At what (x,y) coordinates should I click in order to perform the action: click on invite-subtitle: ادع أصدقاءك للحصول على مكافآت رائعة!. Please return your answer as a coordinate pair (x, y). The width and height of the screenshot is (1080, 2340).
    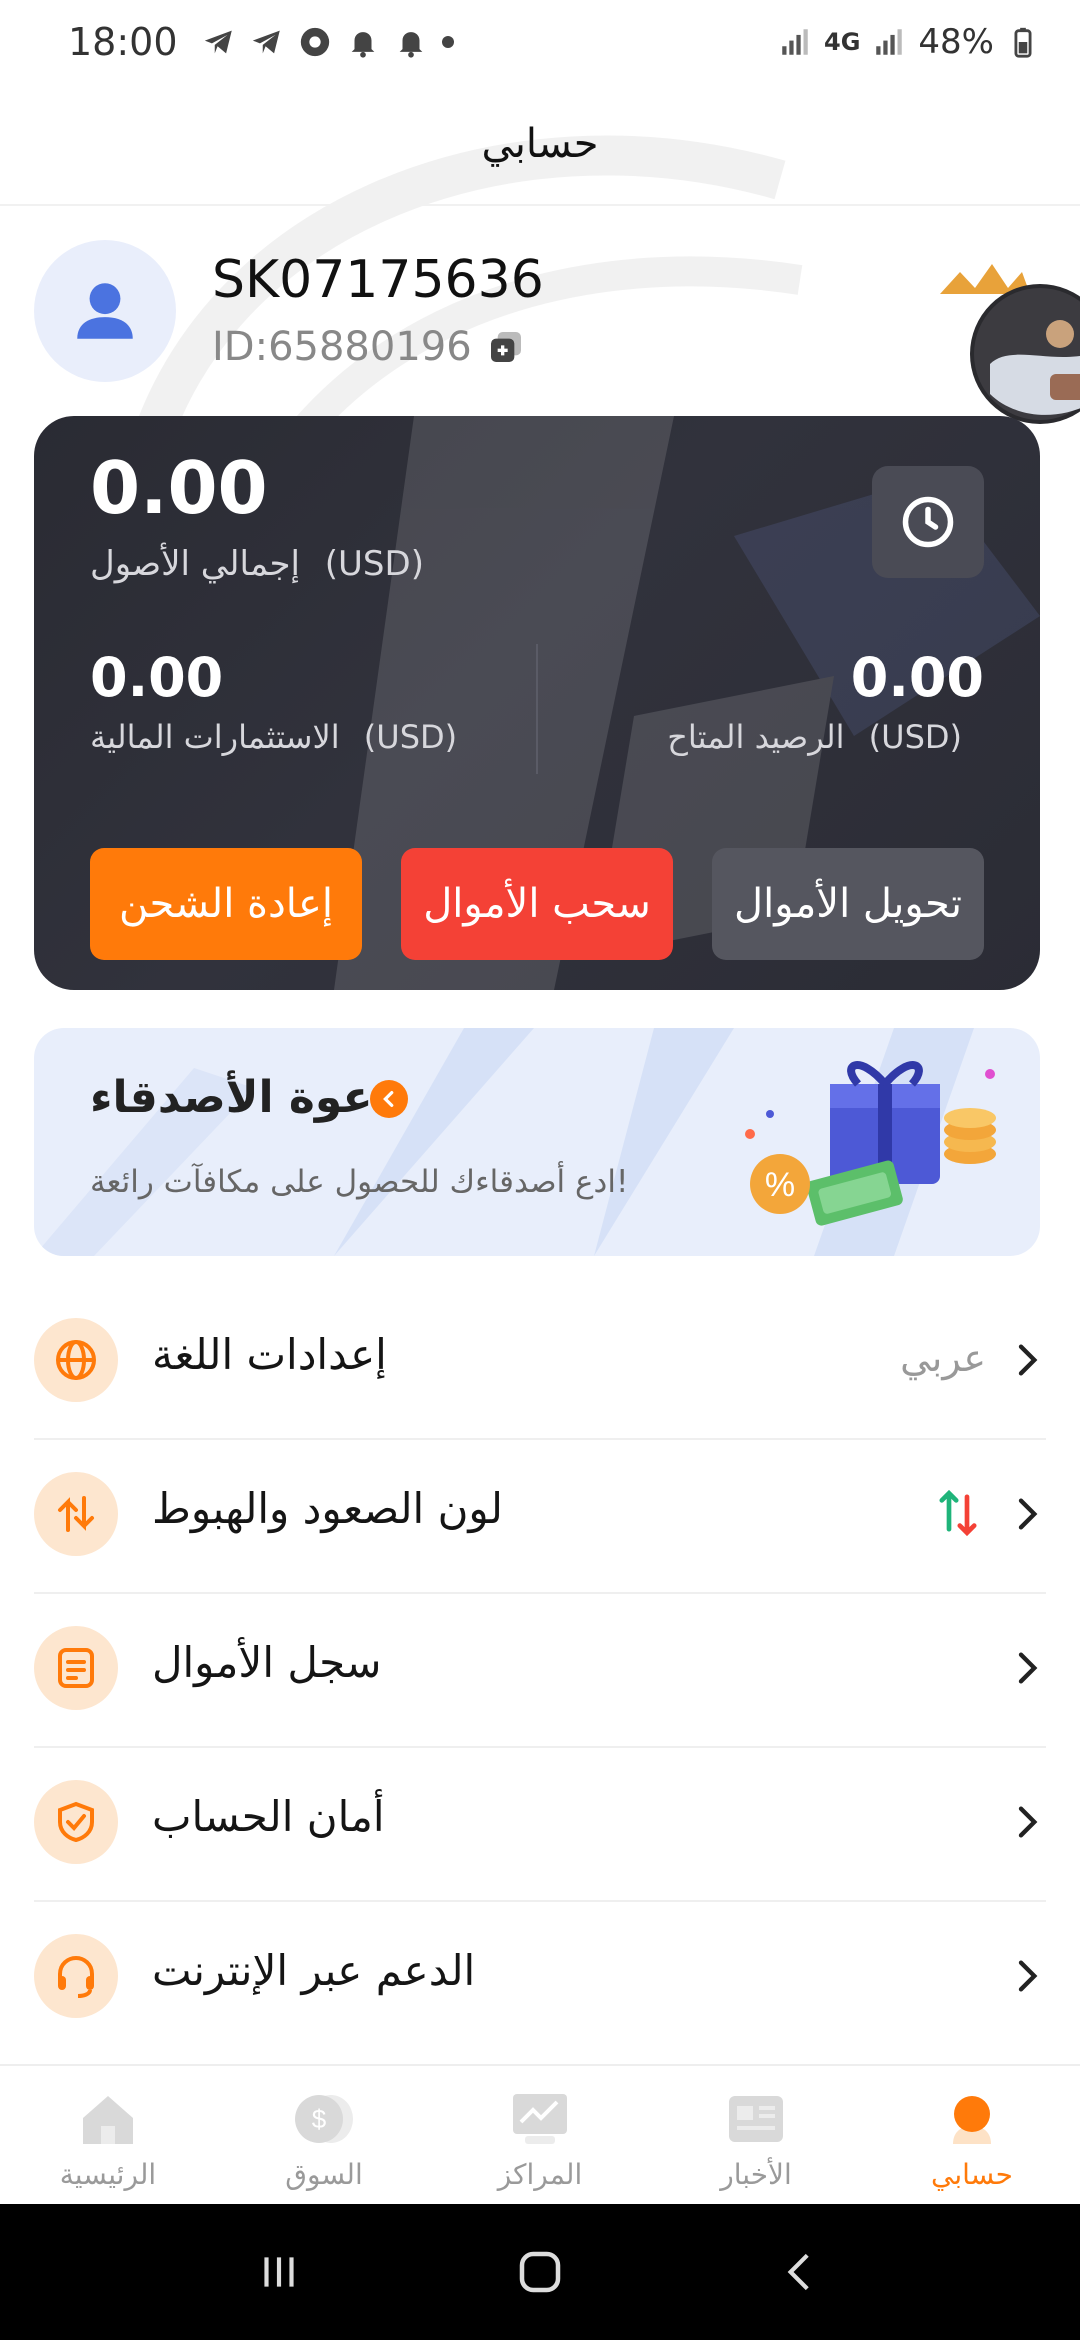
    Looking at the image, I should click on (359, 1182).